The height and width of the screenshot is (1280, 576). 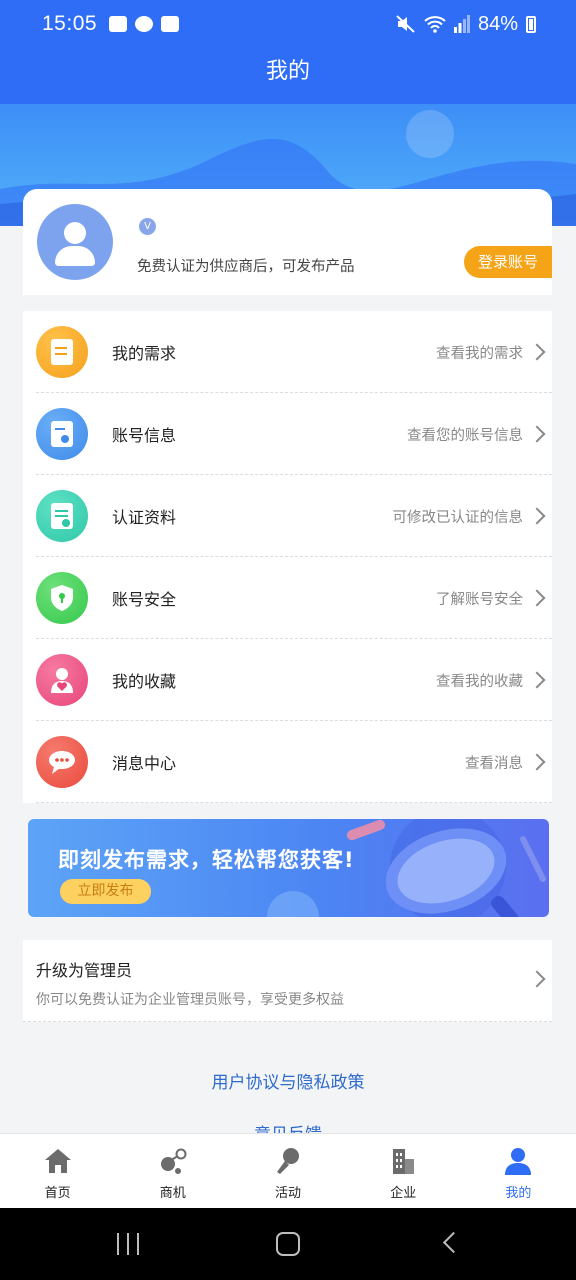 I want to click on menu-item-account-security: 账号安全 了解账号安全, so click(x=287, y=598).